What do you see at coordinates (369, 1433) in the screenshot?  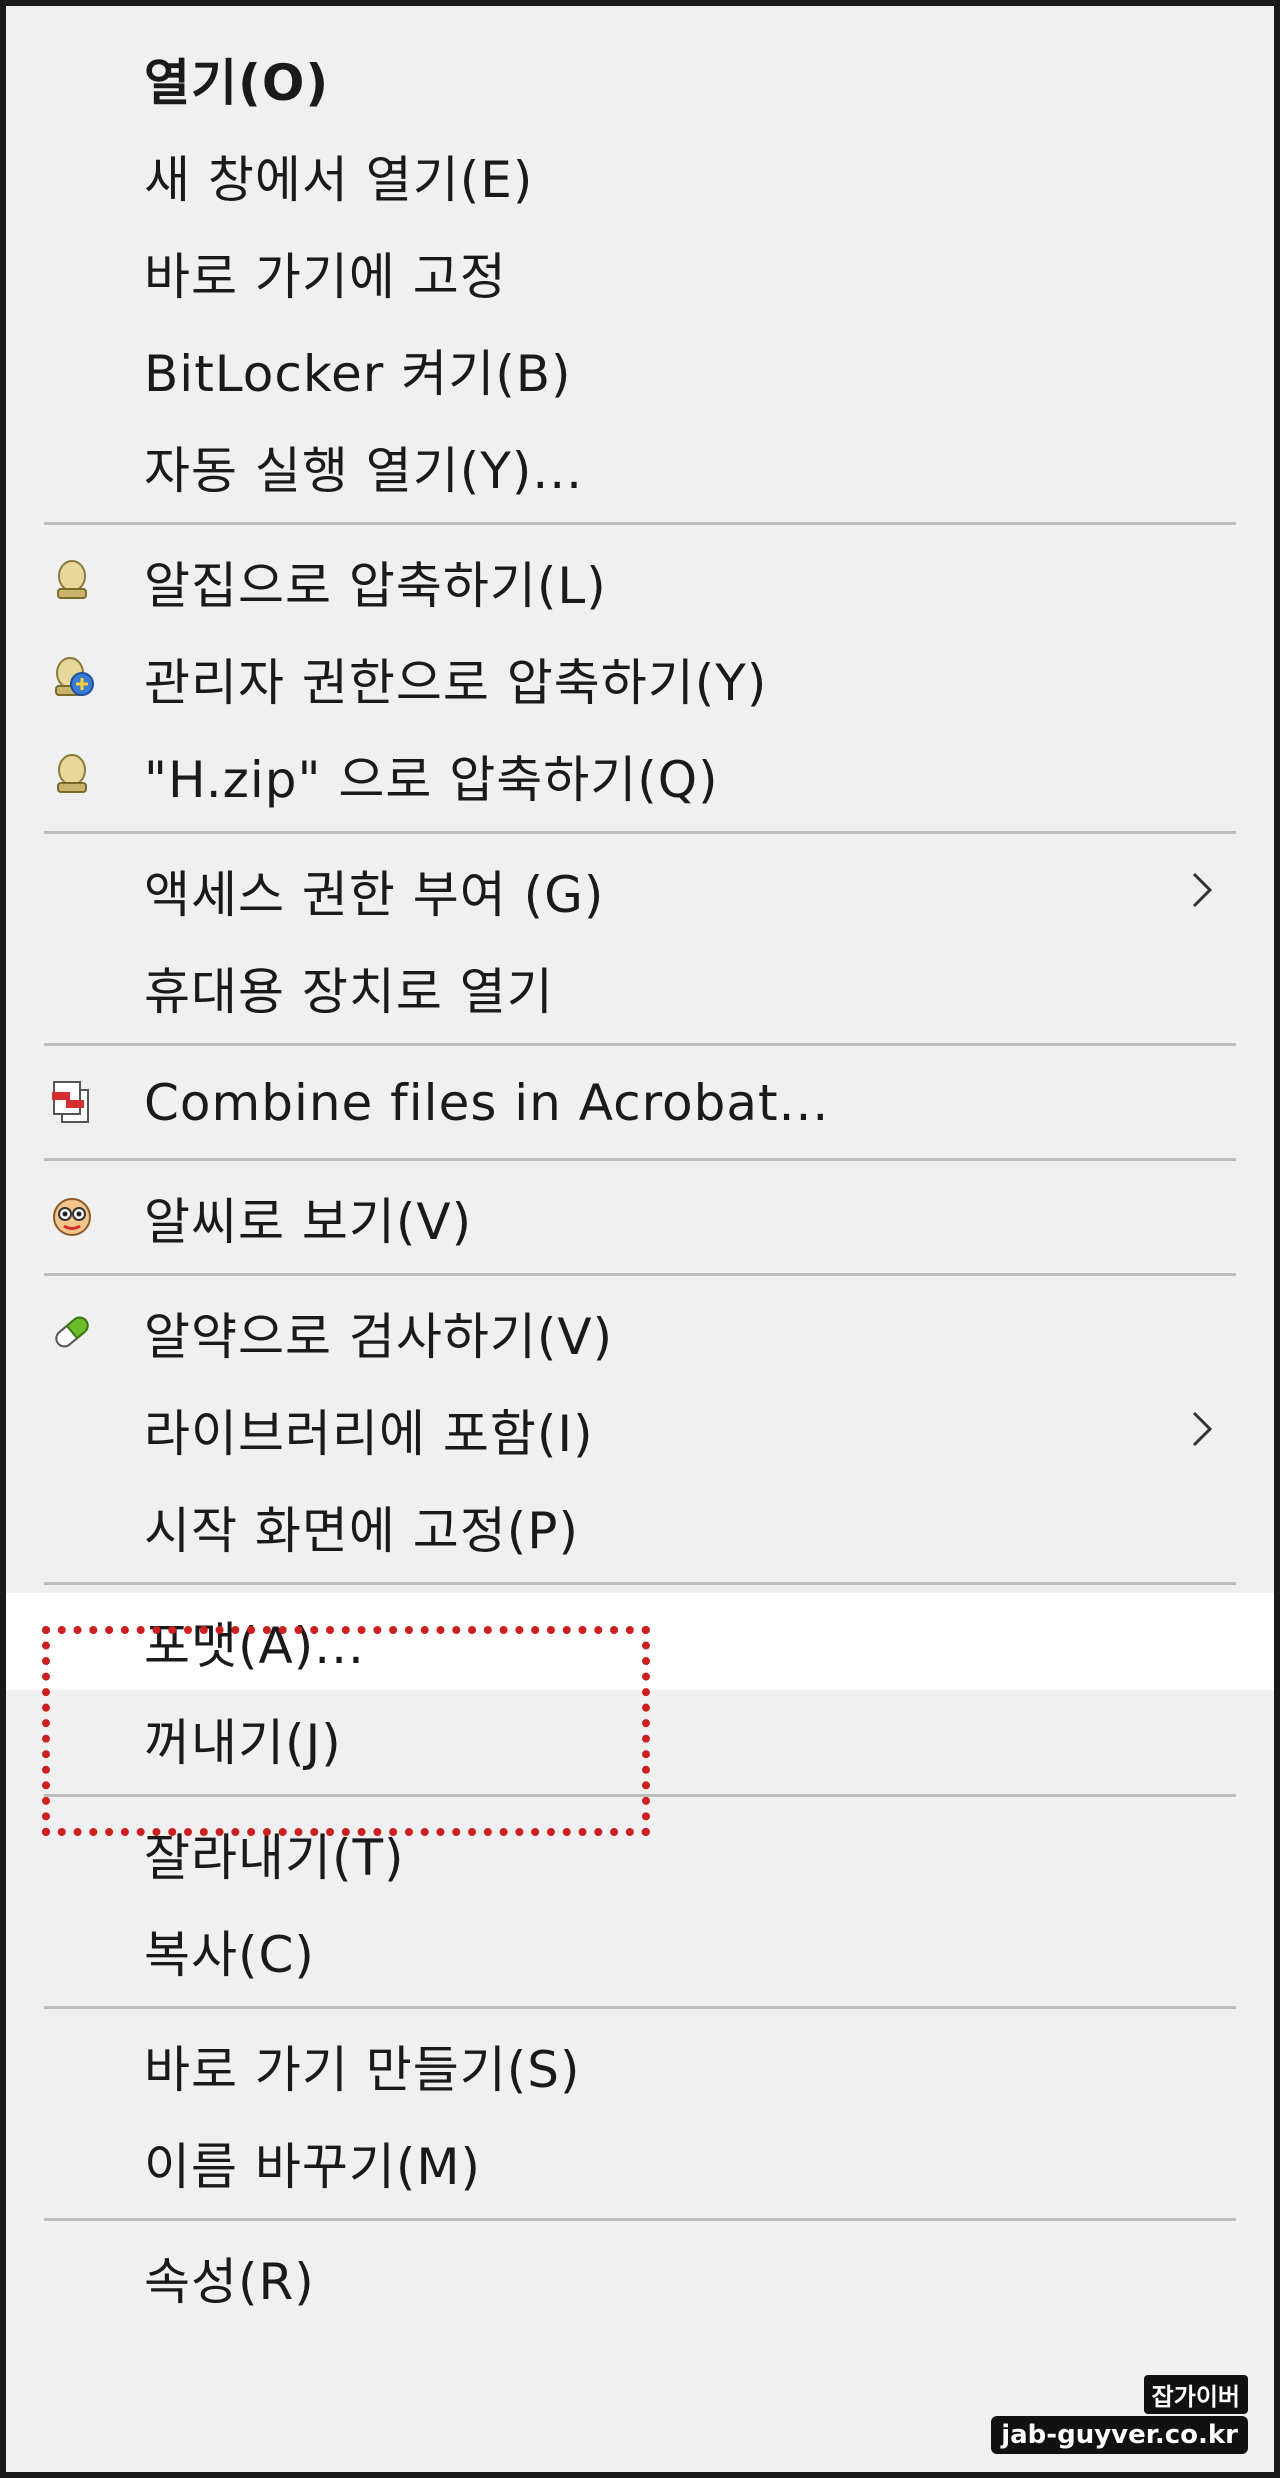 I see `menu-item-label: 라이브러리에 포함(I)` at bounding box center [369, 1433].